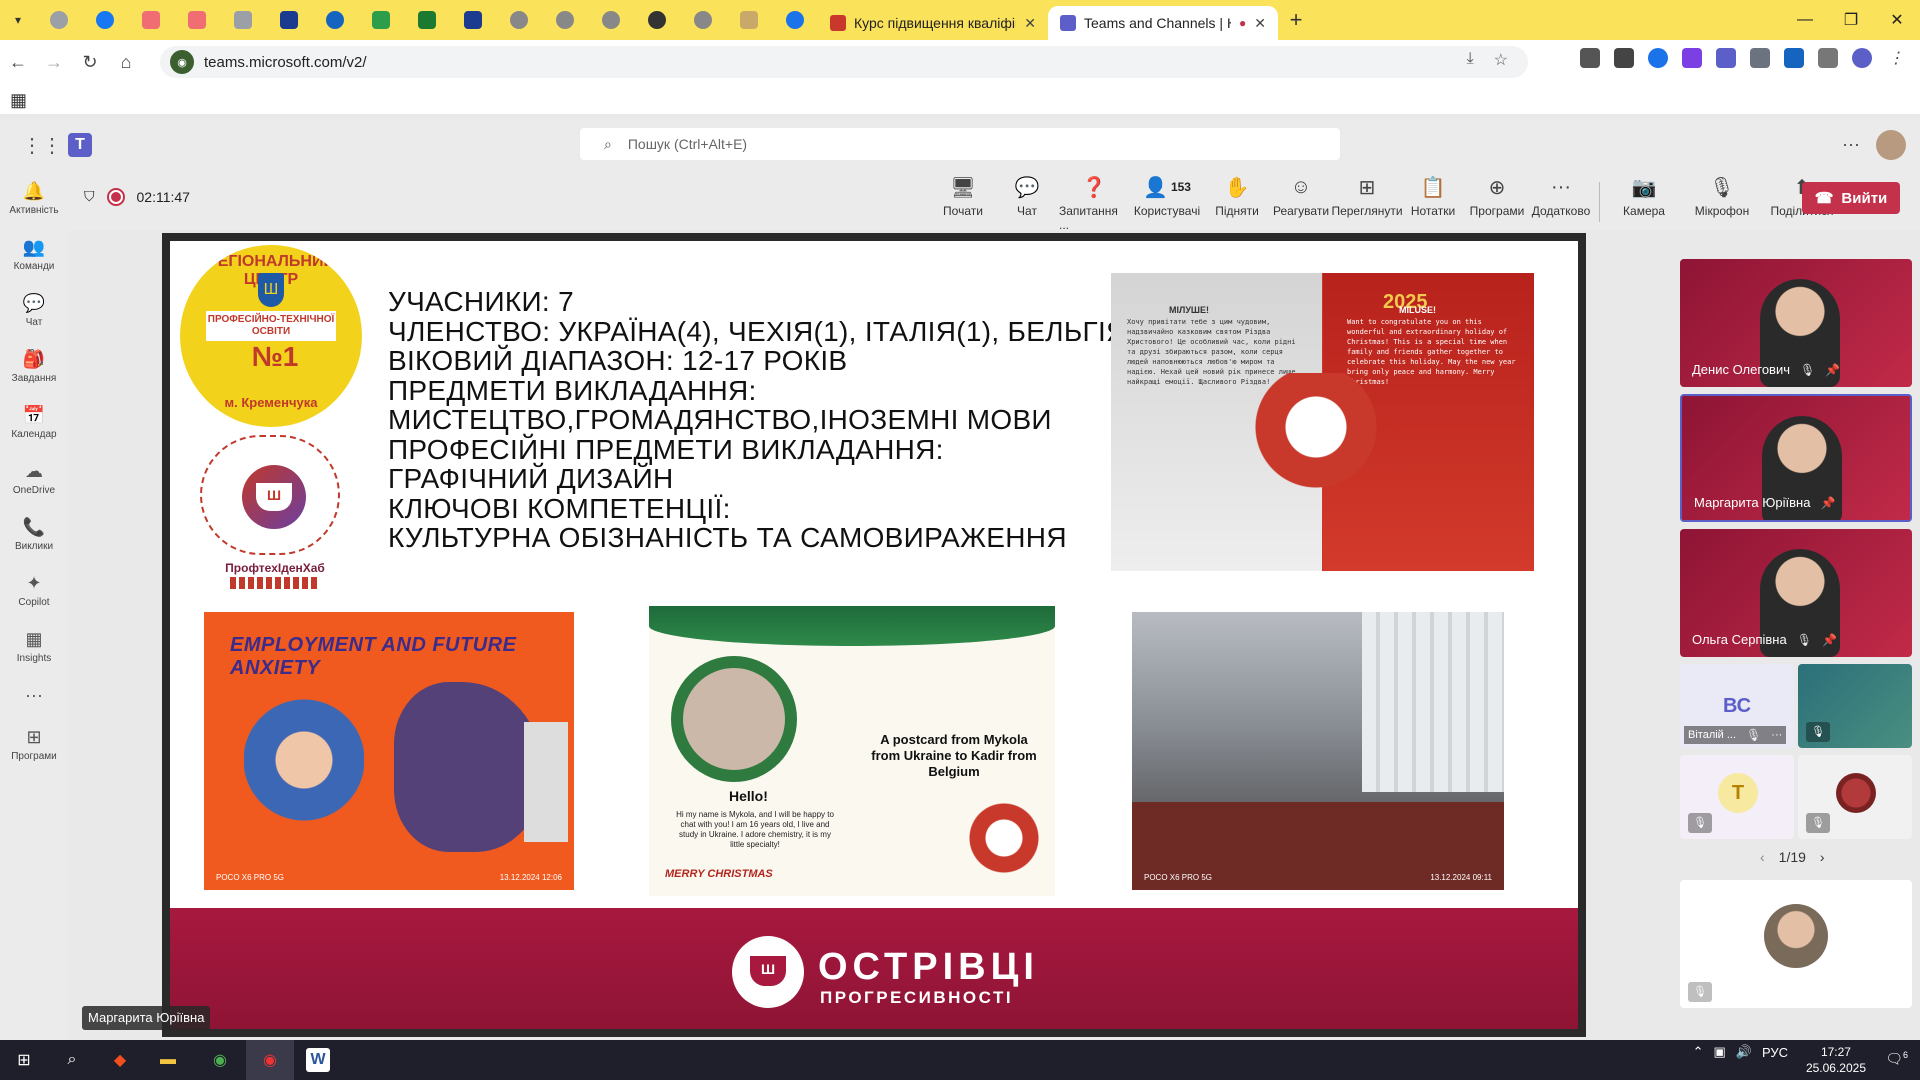  What do you see at coordinates (34, 254) in the screenshot?
I see `rail-item-teams: 👥 Команди` at bounding box center [34, 254].